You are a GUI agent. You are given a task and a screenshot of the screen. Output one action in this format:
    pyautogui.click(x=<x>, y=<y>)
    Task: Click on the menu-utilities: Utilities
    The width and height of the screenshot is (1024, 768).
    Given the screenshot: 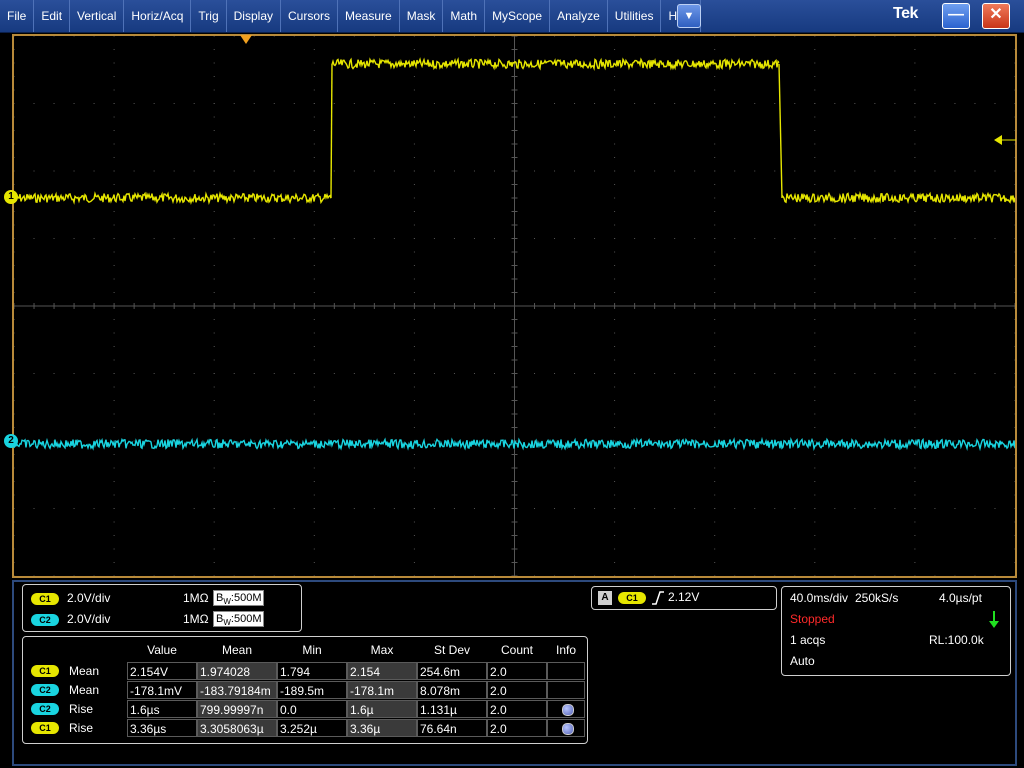 What is the action you would take?
    pyautogui.click(x=635, y=16)
    